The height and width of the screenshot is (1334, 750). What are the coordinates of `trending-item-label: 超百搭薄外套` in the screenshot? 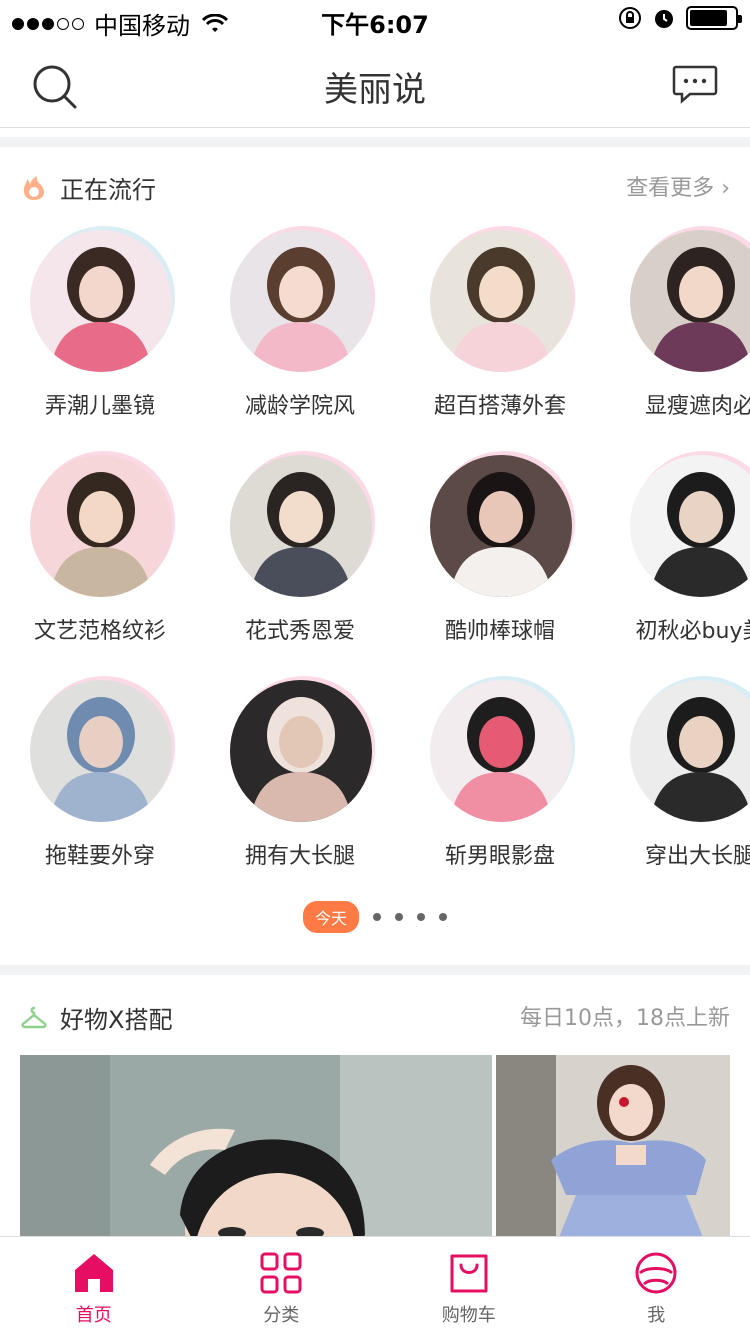 It's located at (499, 406).